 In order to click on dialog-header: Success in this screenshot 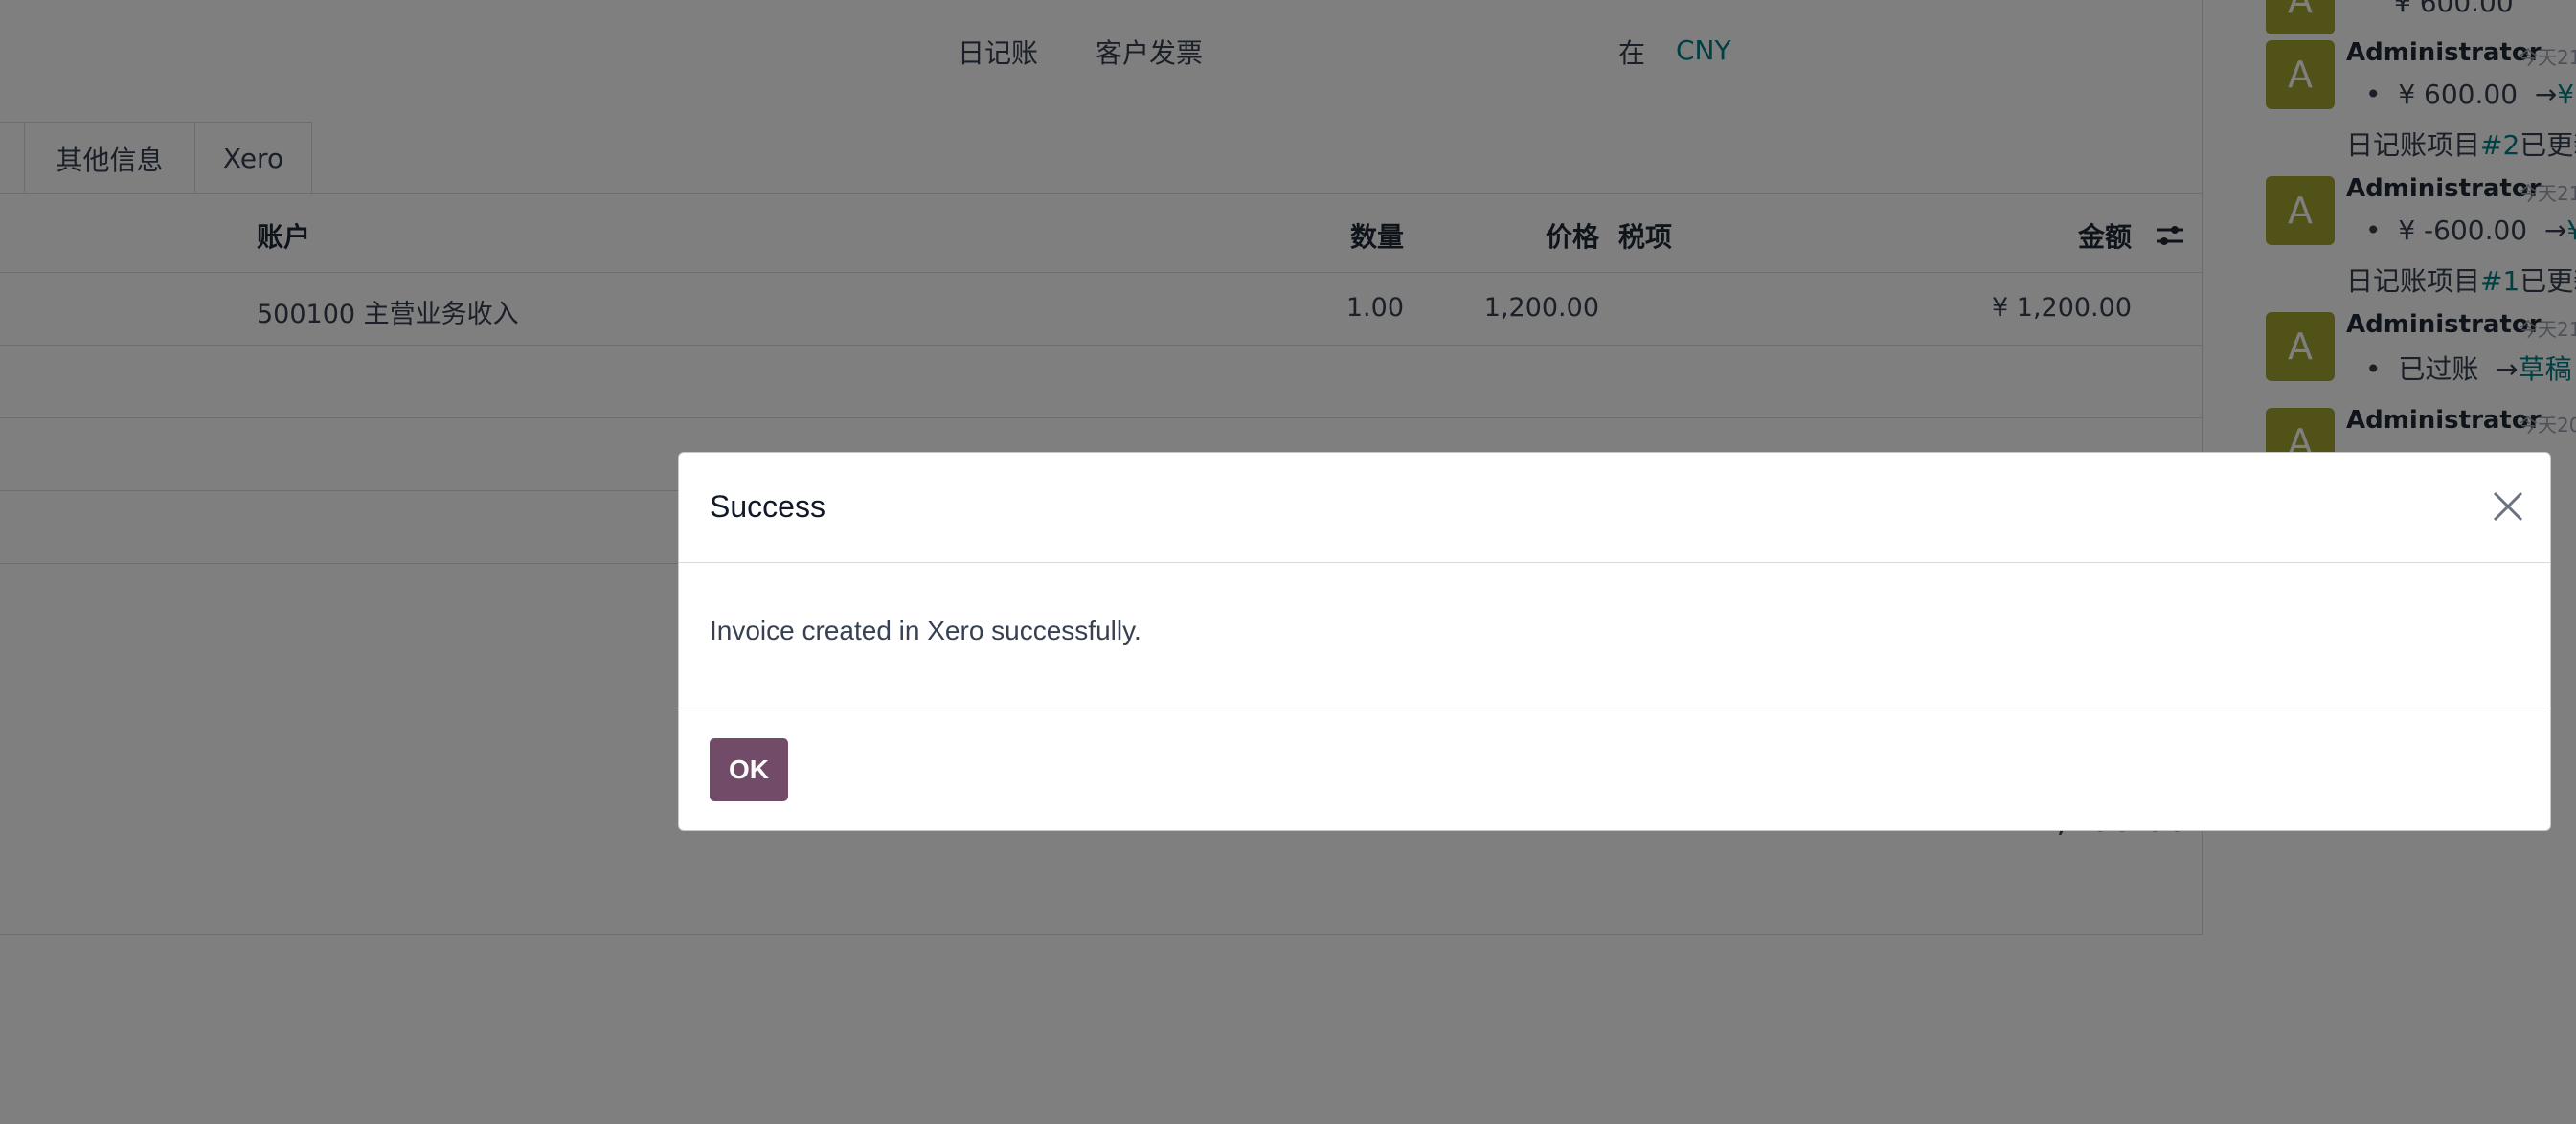, I will do `click(1614, 508)`.